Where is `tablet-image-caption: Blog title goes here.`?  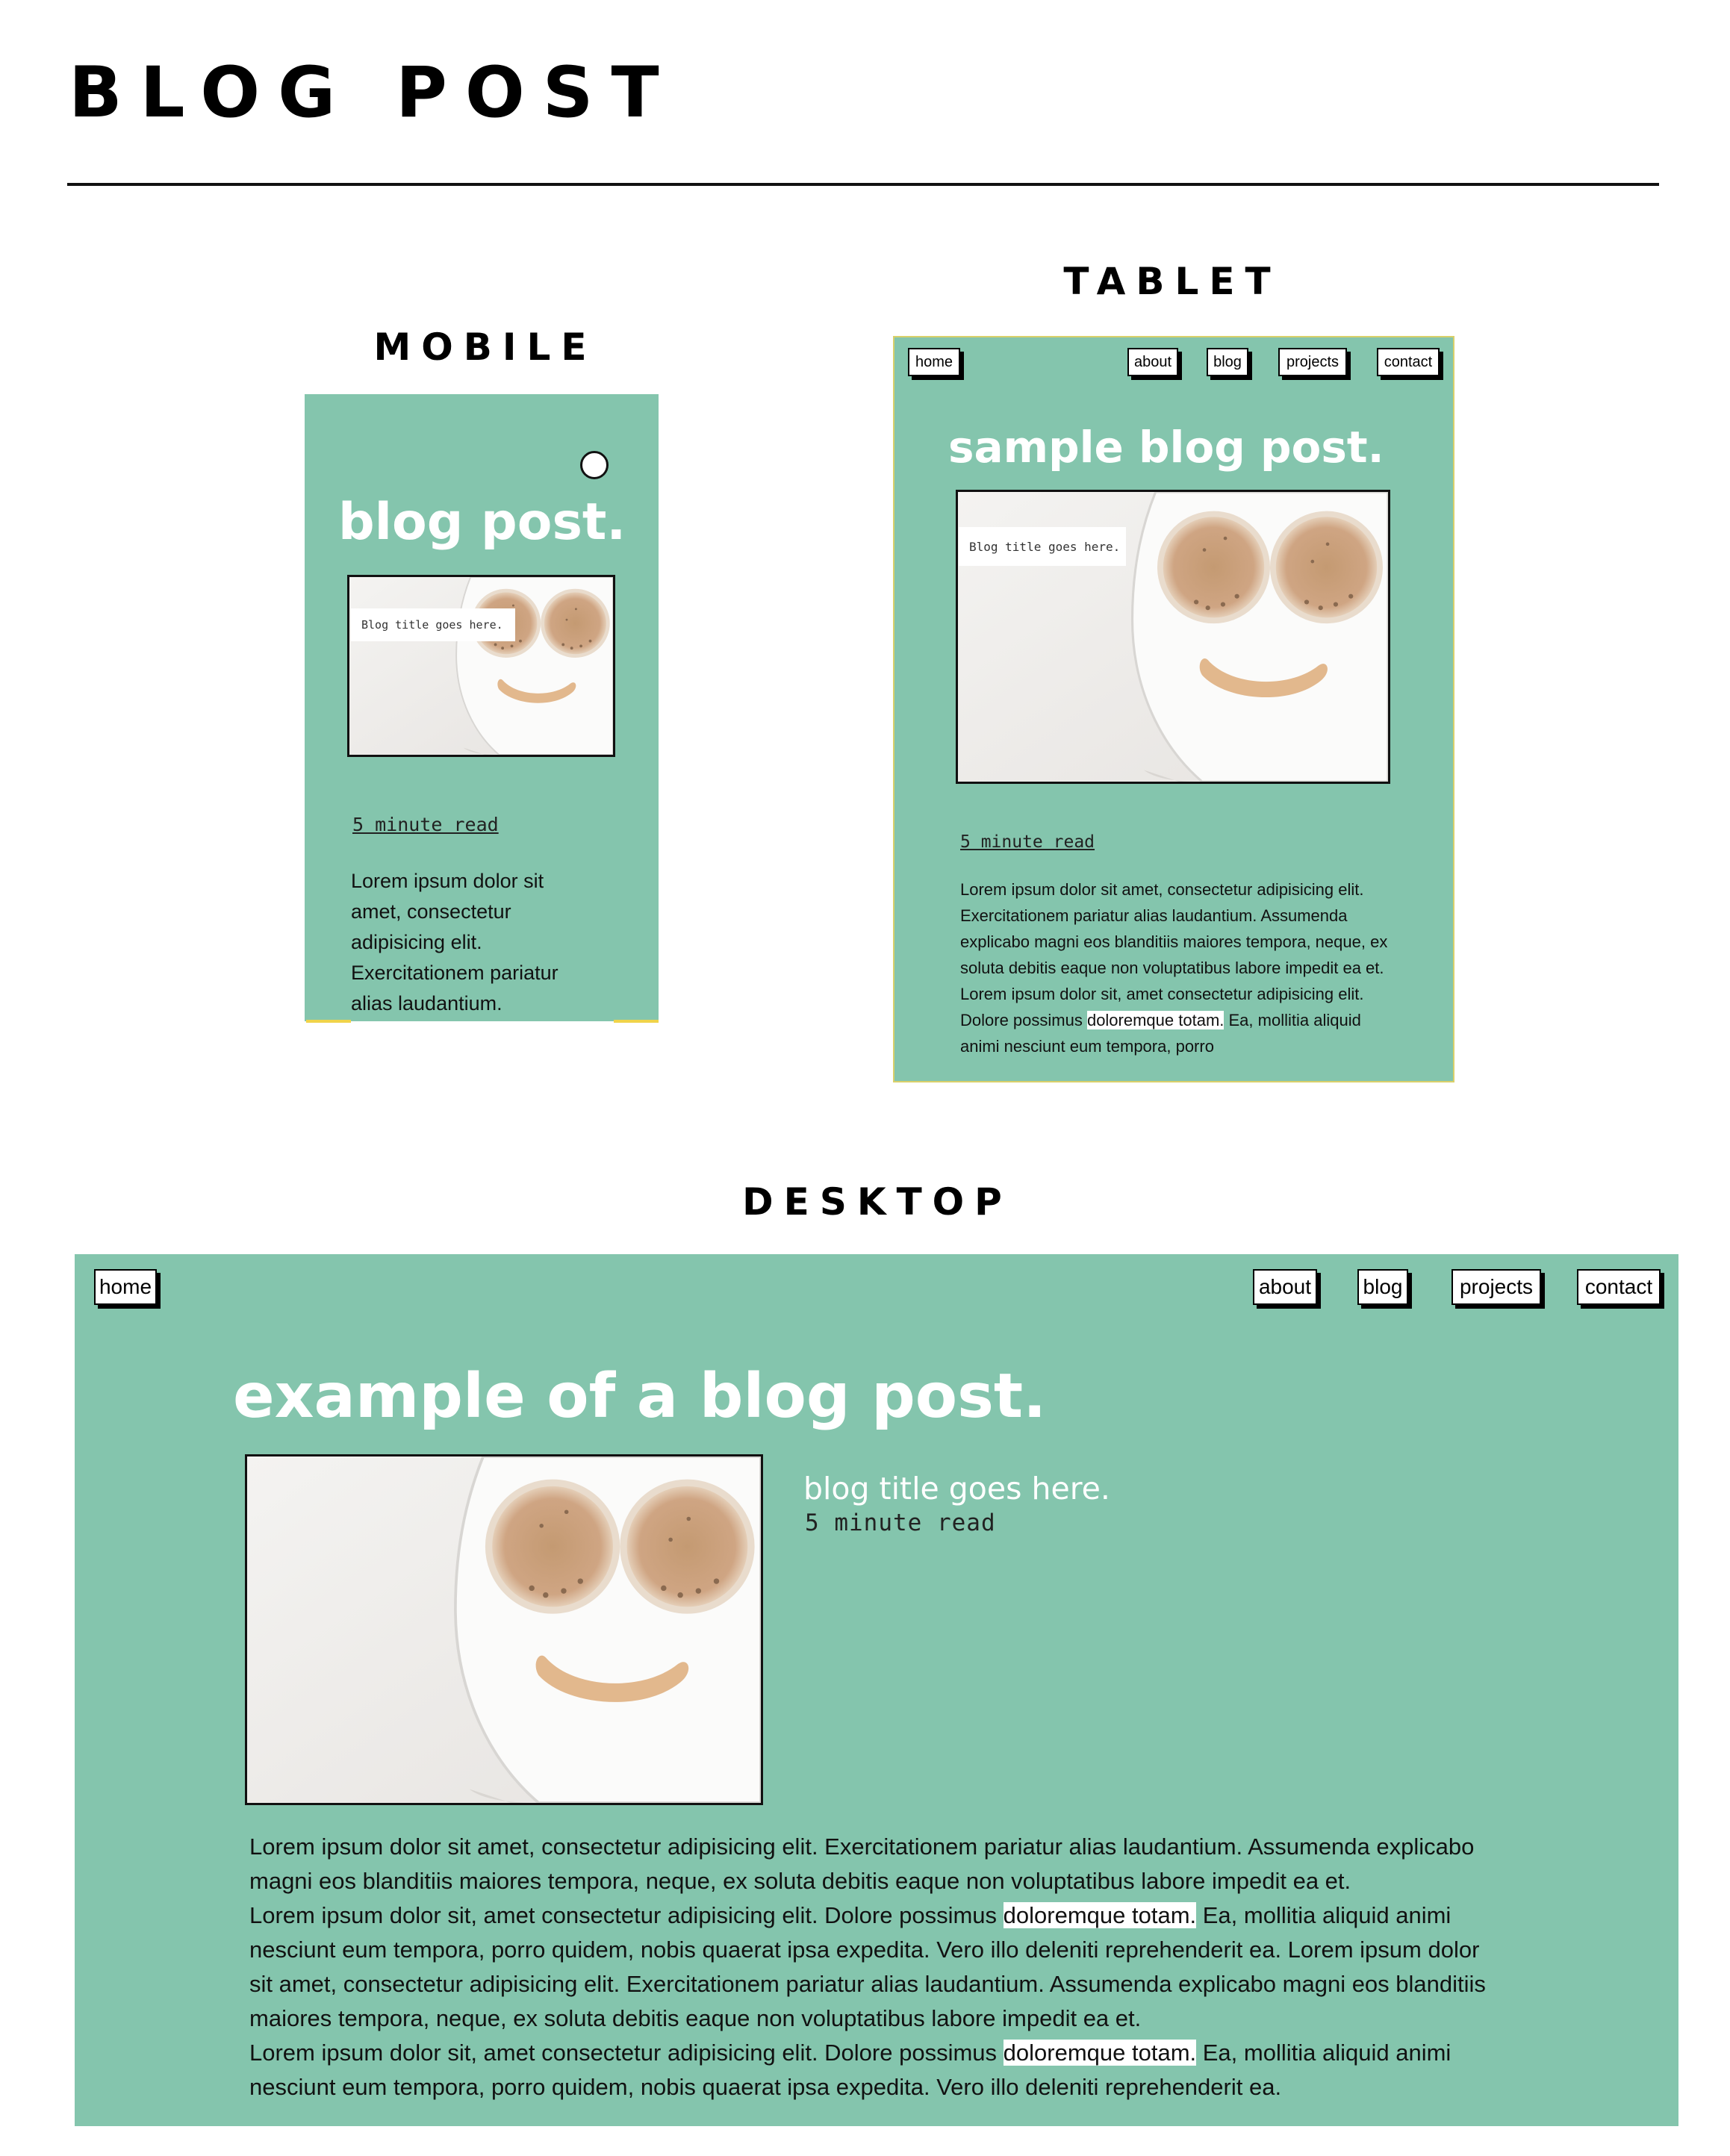 tablet-image-caption: Blog title goes here. is located at coordinates (1042, 546).